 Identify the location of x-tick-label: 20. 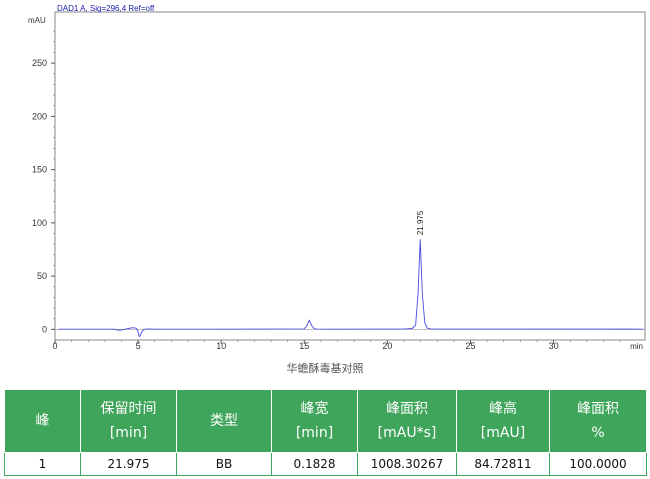
(387, 346).